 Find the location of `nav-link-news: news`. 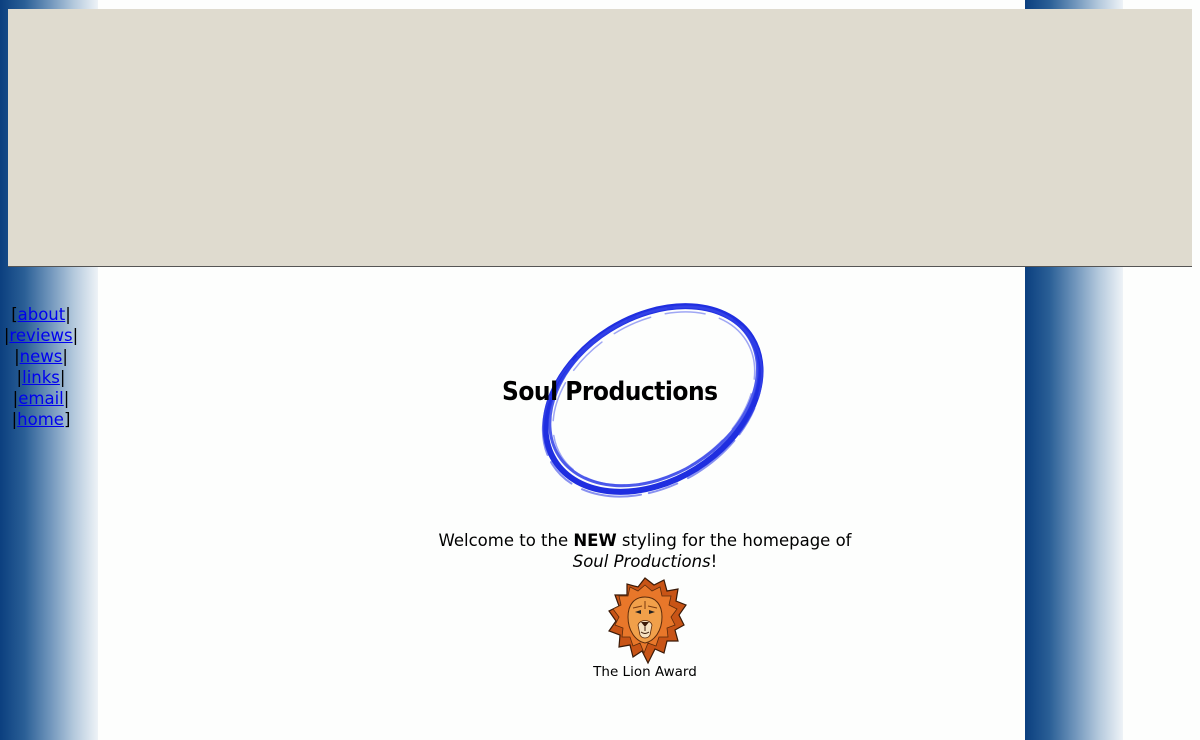

nav-link-news: news is located at coordinates (41, 356).